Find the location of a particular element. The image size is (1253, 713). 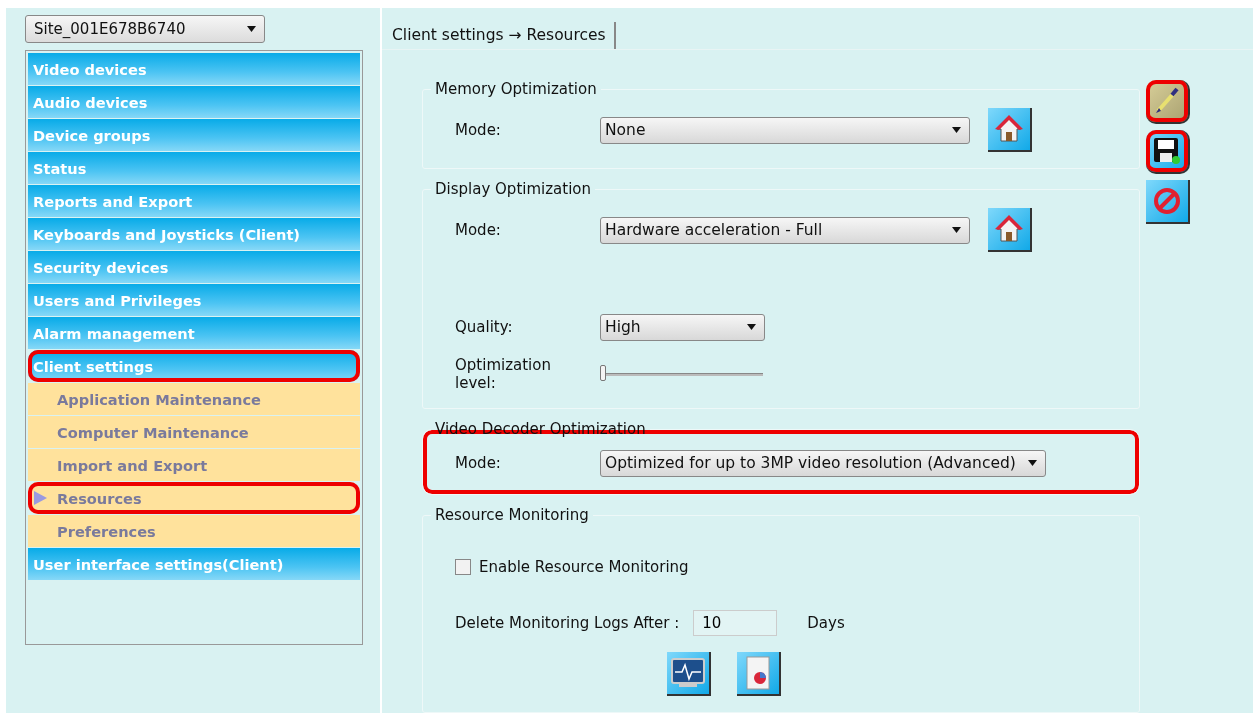

nav-item: Keyboards and Joysticks (Client) is located at coordinates (194, 234).